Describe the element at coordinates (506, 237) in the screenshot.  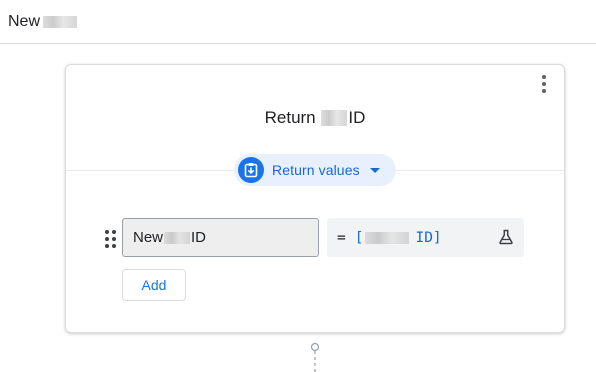
I see `flask-icon` at that location.